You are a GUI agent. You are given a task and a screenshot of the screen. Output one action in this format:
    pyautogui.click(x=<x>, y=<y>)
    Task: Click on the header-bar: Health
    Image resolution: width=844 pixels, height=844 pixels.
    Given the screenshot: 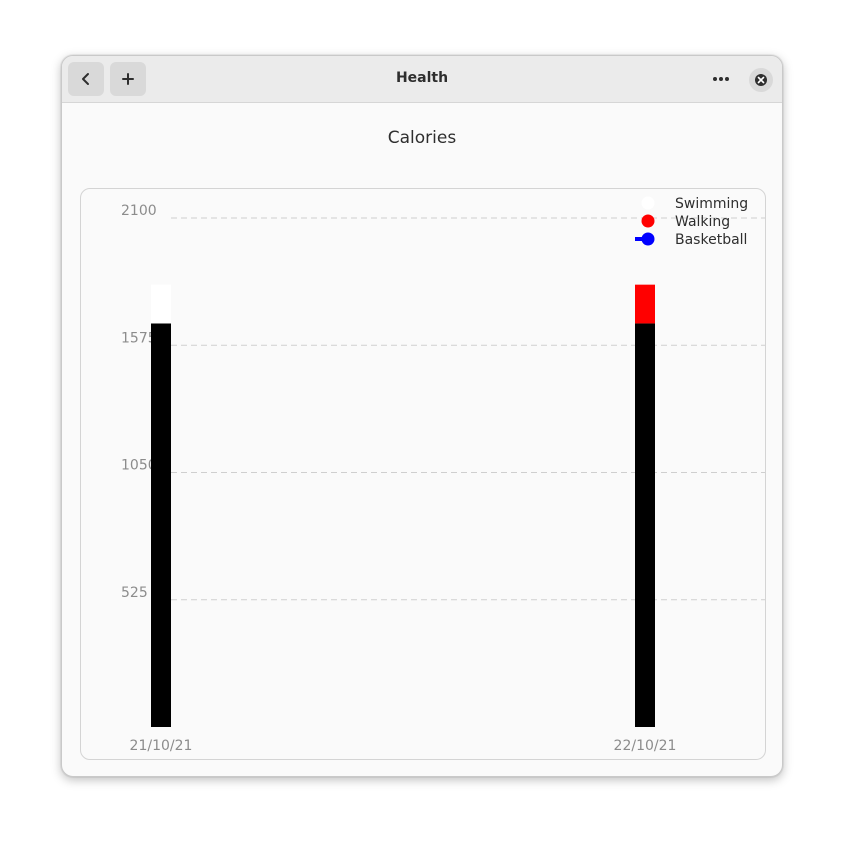 What is the action you would take?
    pyautogui.click(x=422, y=79)
    